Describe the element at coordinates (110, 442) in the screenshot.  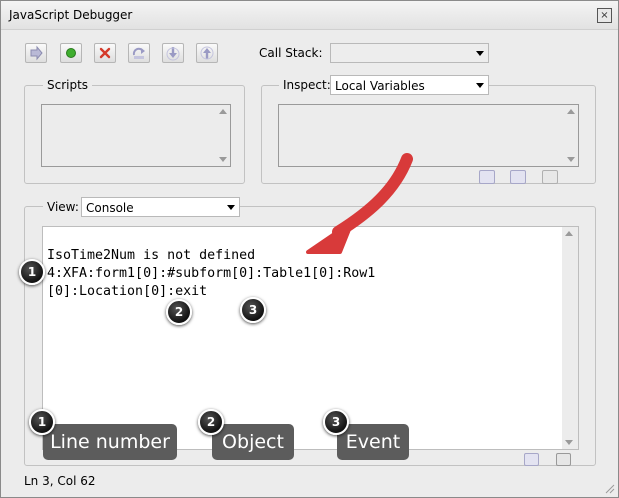
I see `legend-pill-line-number: Line number` at that location.